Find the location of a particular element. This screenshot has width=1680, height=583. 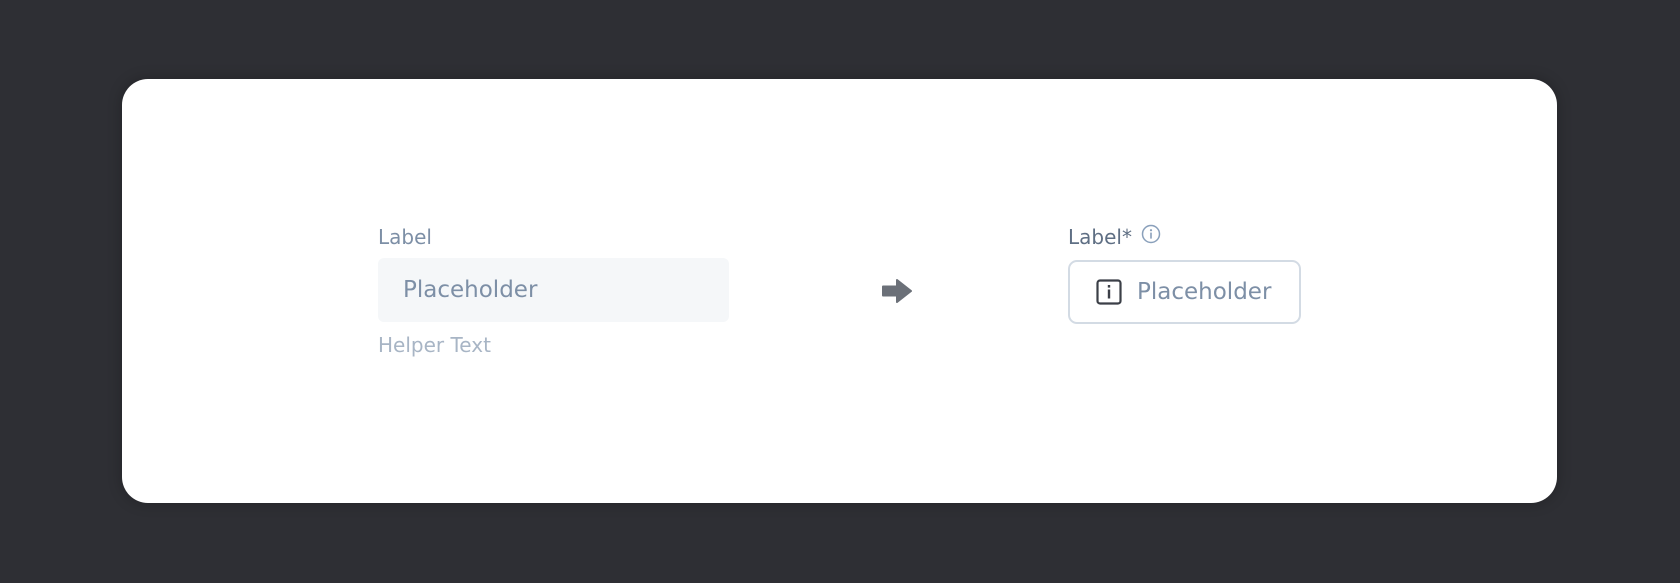

text-field-filled-variant: Label Placeholder Helper Text is located at coordinates (553, 291).